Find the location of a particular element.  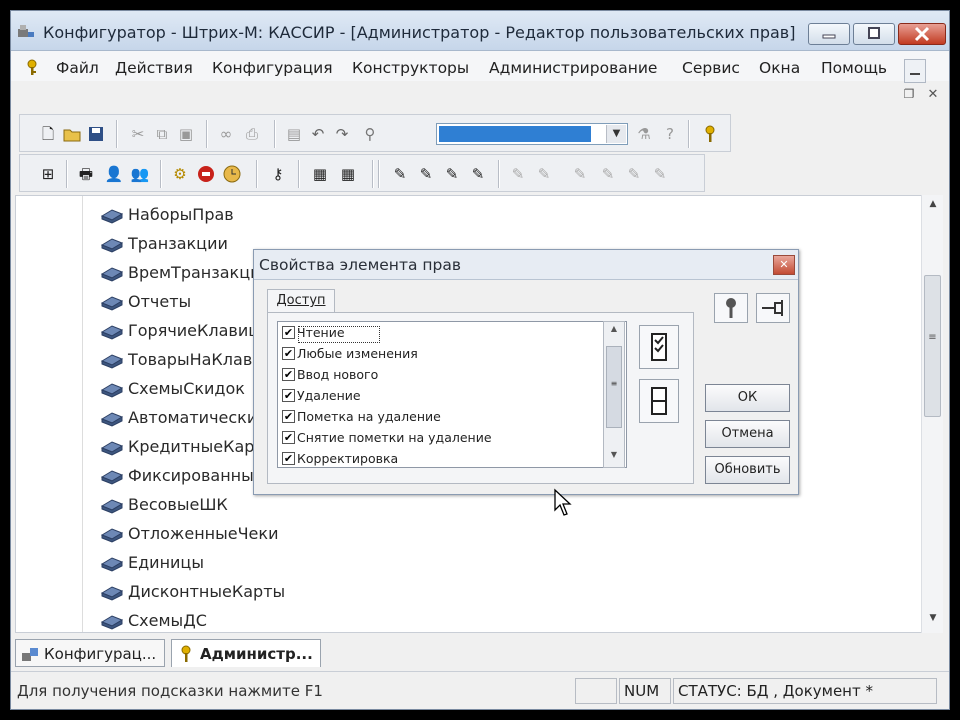

admin-button: ⚷ is located at coordinates (278, 174).